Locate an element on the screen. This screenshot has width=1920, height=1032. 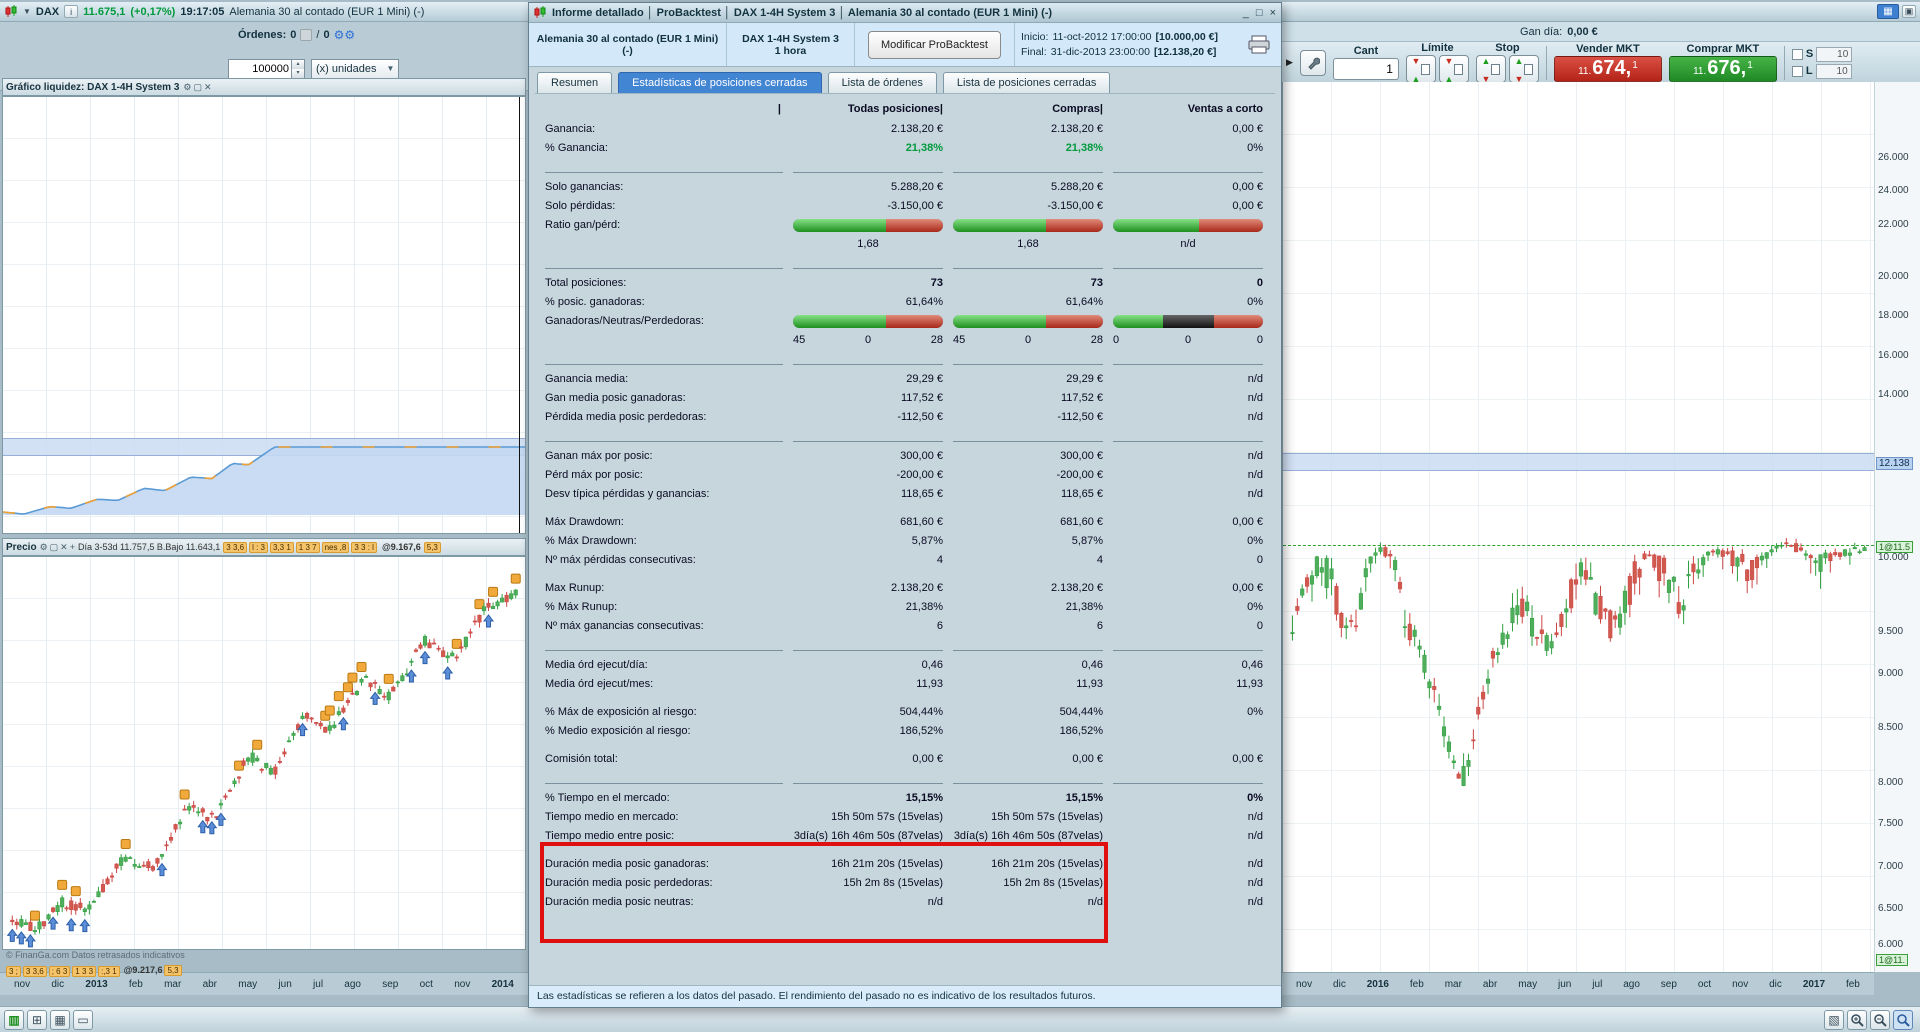
tab-lista-de-posiciones-cerradas: Lista de posiciones cerradas is located at coordinates (1026, 82).